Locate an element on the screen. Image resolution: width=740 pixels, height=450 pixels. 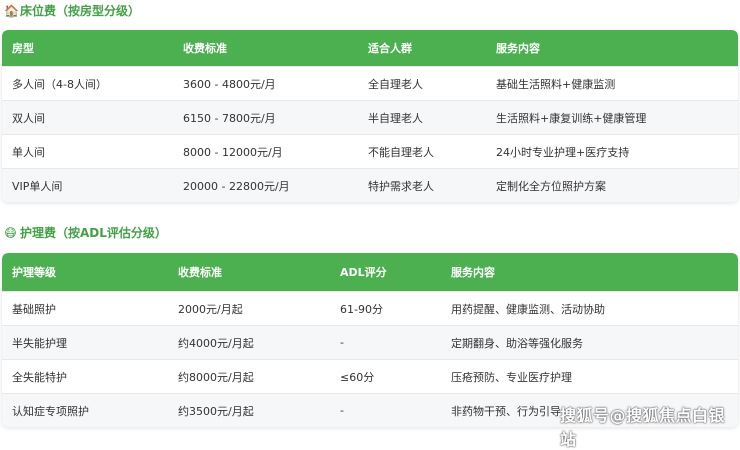
table-cell: 全自理老人 is located at coordinates (395, 84).